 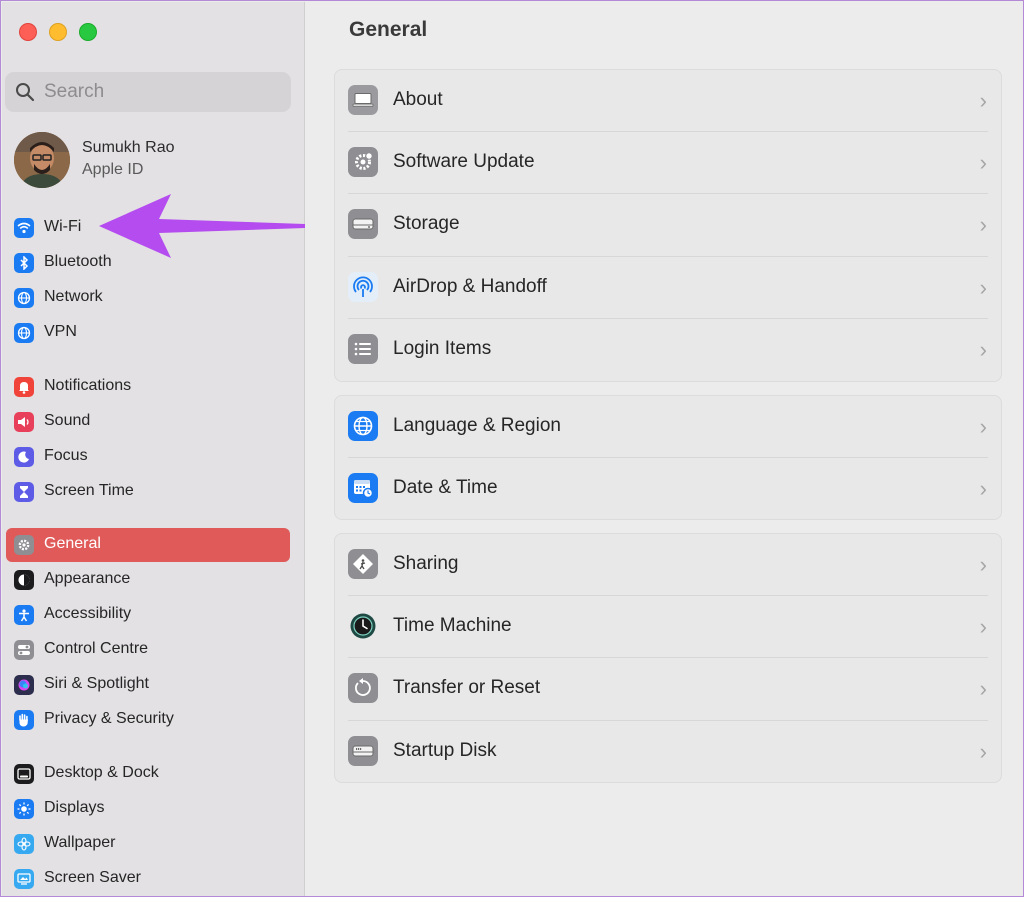 What do you see at coordinates (668, 350) in the screenshot?
I see `row-login-items: Login Items ›` at bounding box center [668, 350].